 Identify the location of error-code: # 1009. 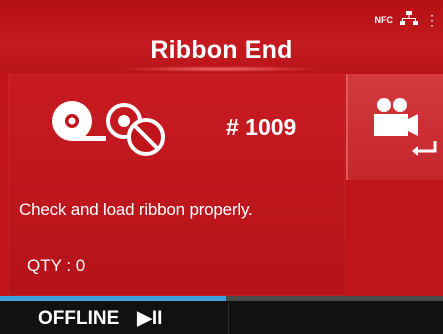
(261, 127).